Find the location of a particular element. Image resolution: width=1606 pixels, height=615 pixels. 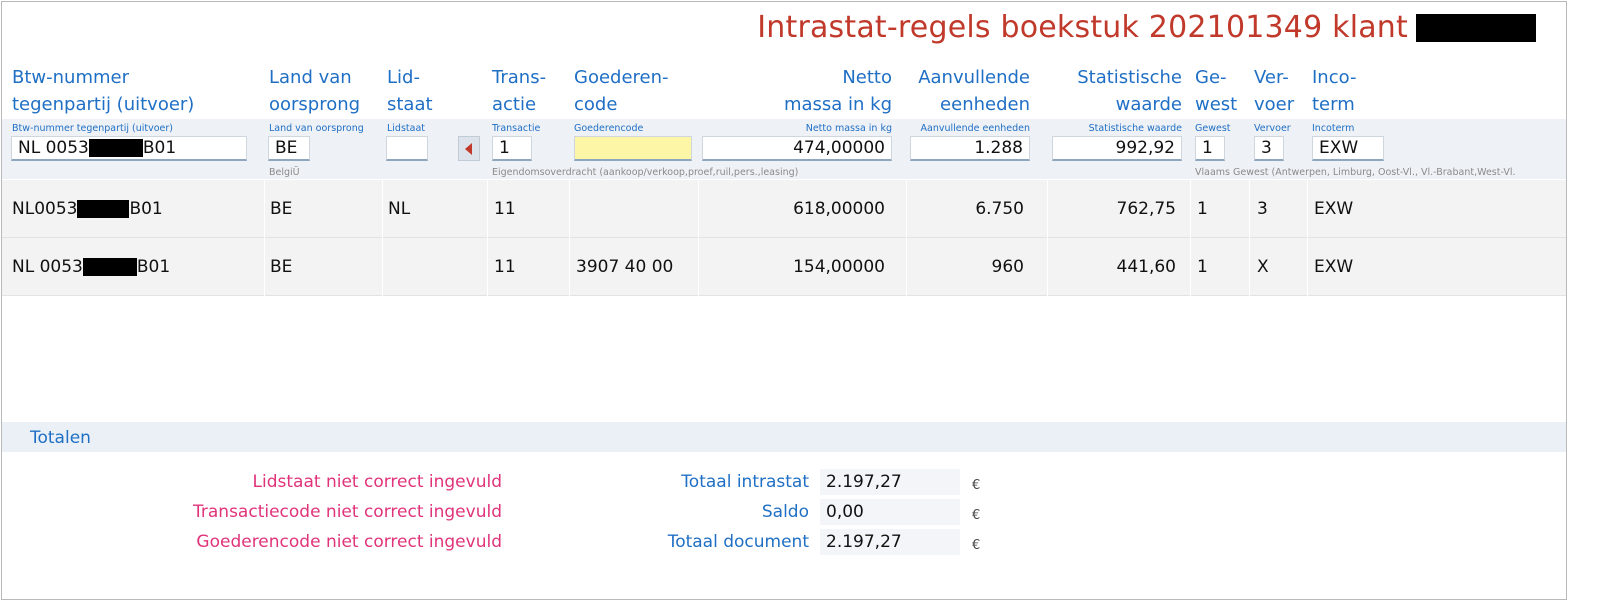

netto-field: 474,00000 is located at coordinates (797, 148).